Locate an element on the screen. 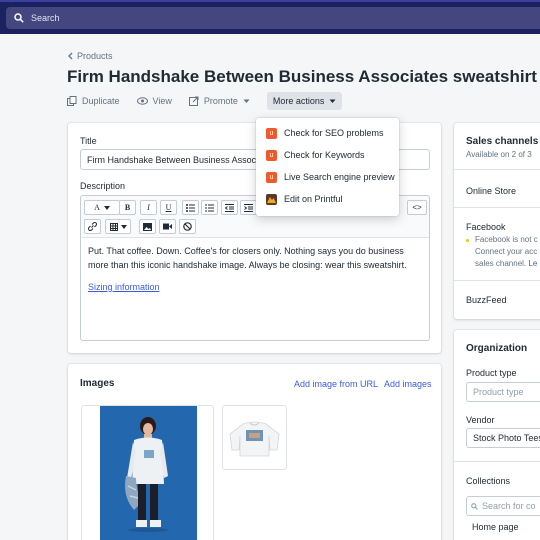 This screenshot has height=540, width=540. insert-video-button is located at coordinates (167, 226).